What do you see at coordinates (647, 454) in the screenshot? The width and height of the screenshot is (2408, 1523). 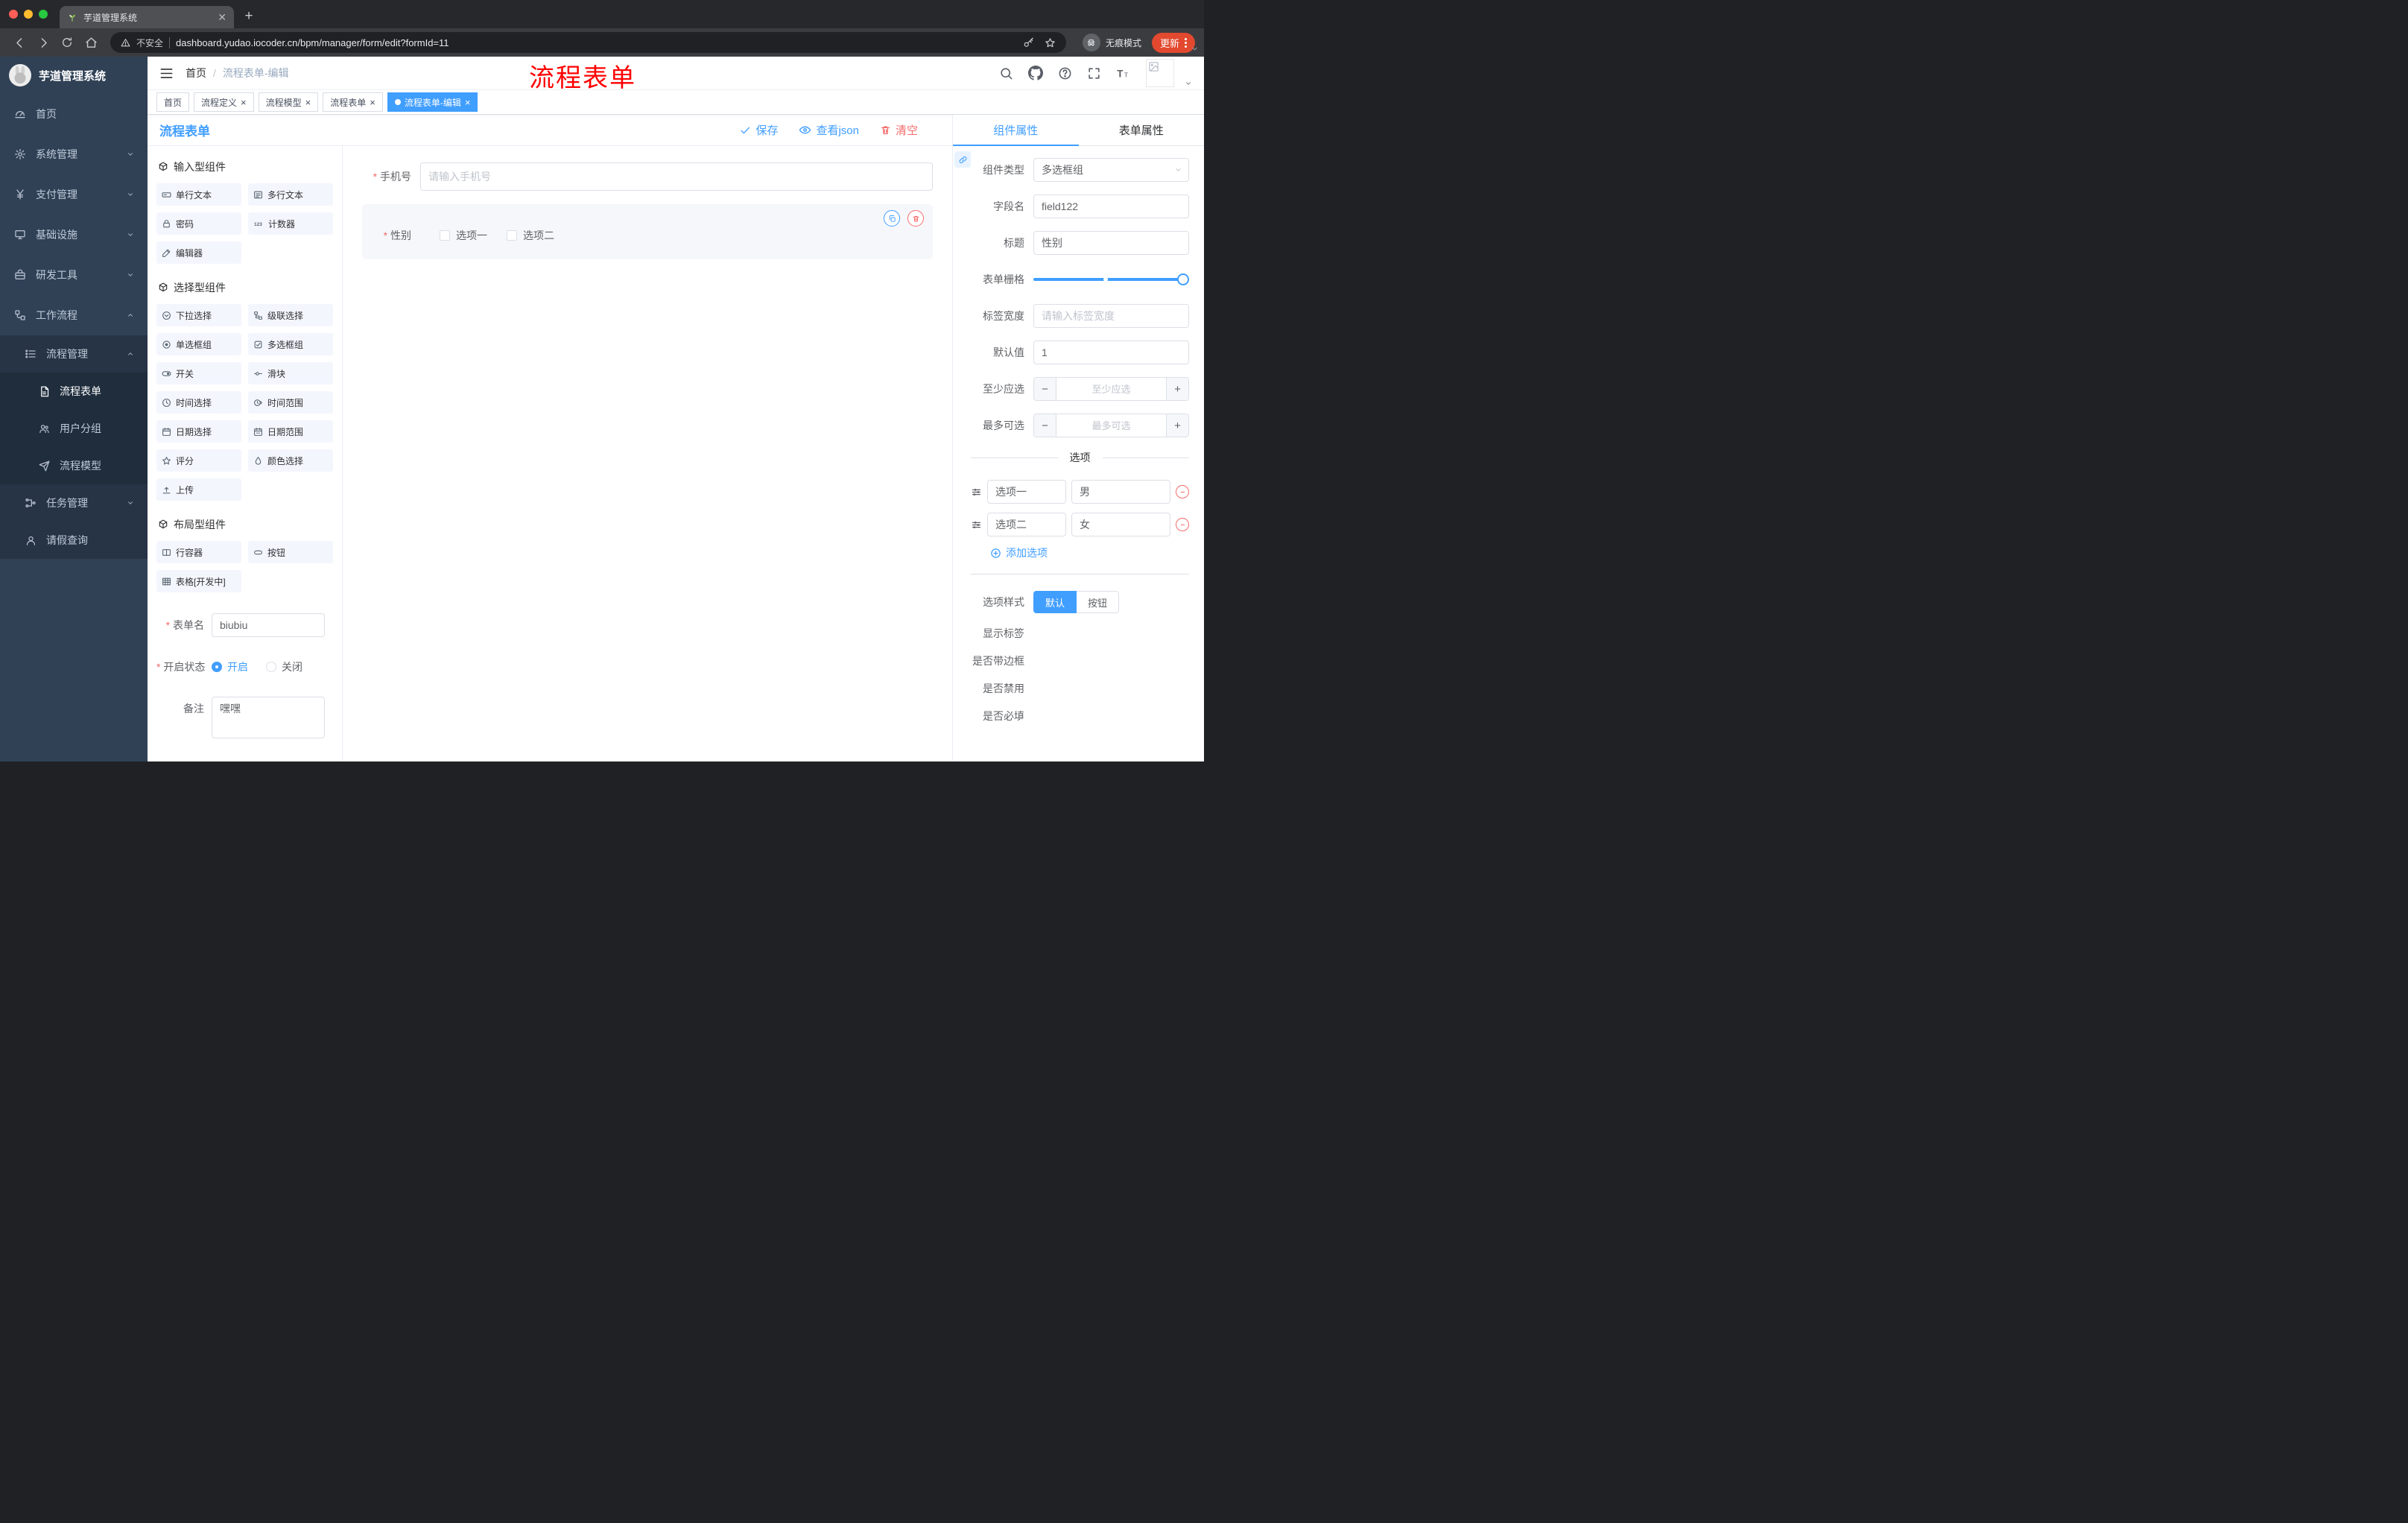 I see `form-canvas: 手机号 性别 选项一` at bounding box center [647, 454].